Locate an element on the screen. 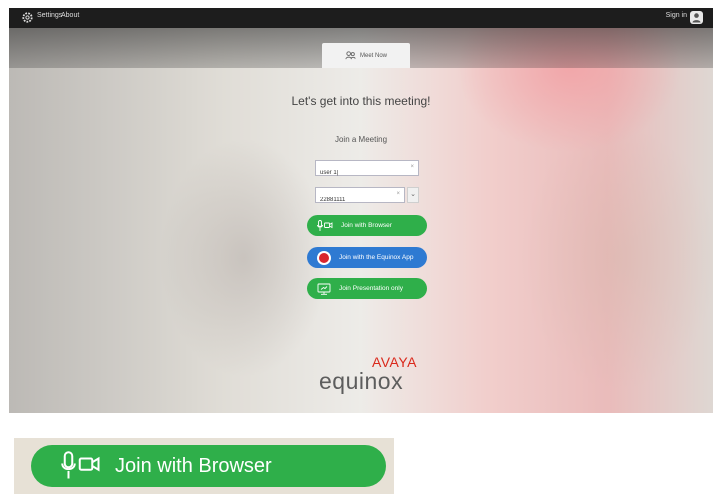 This screenshot has height=496, width=713. join-with-browser-label-zoomed: Join with Browser is located at coordinates (193, 465).